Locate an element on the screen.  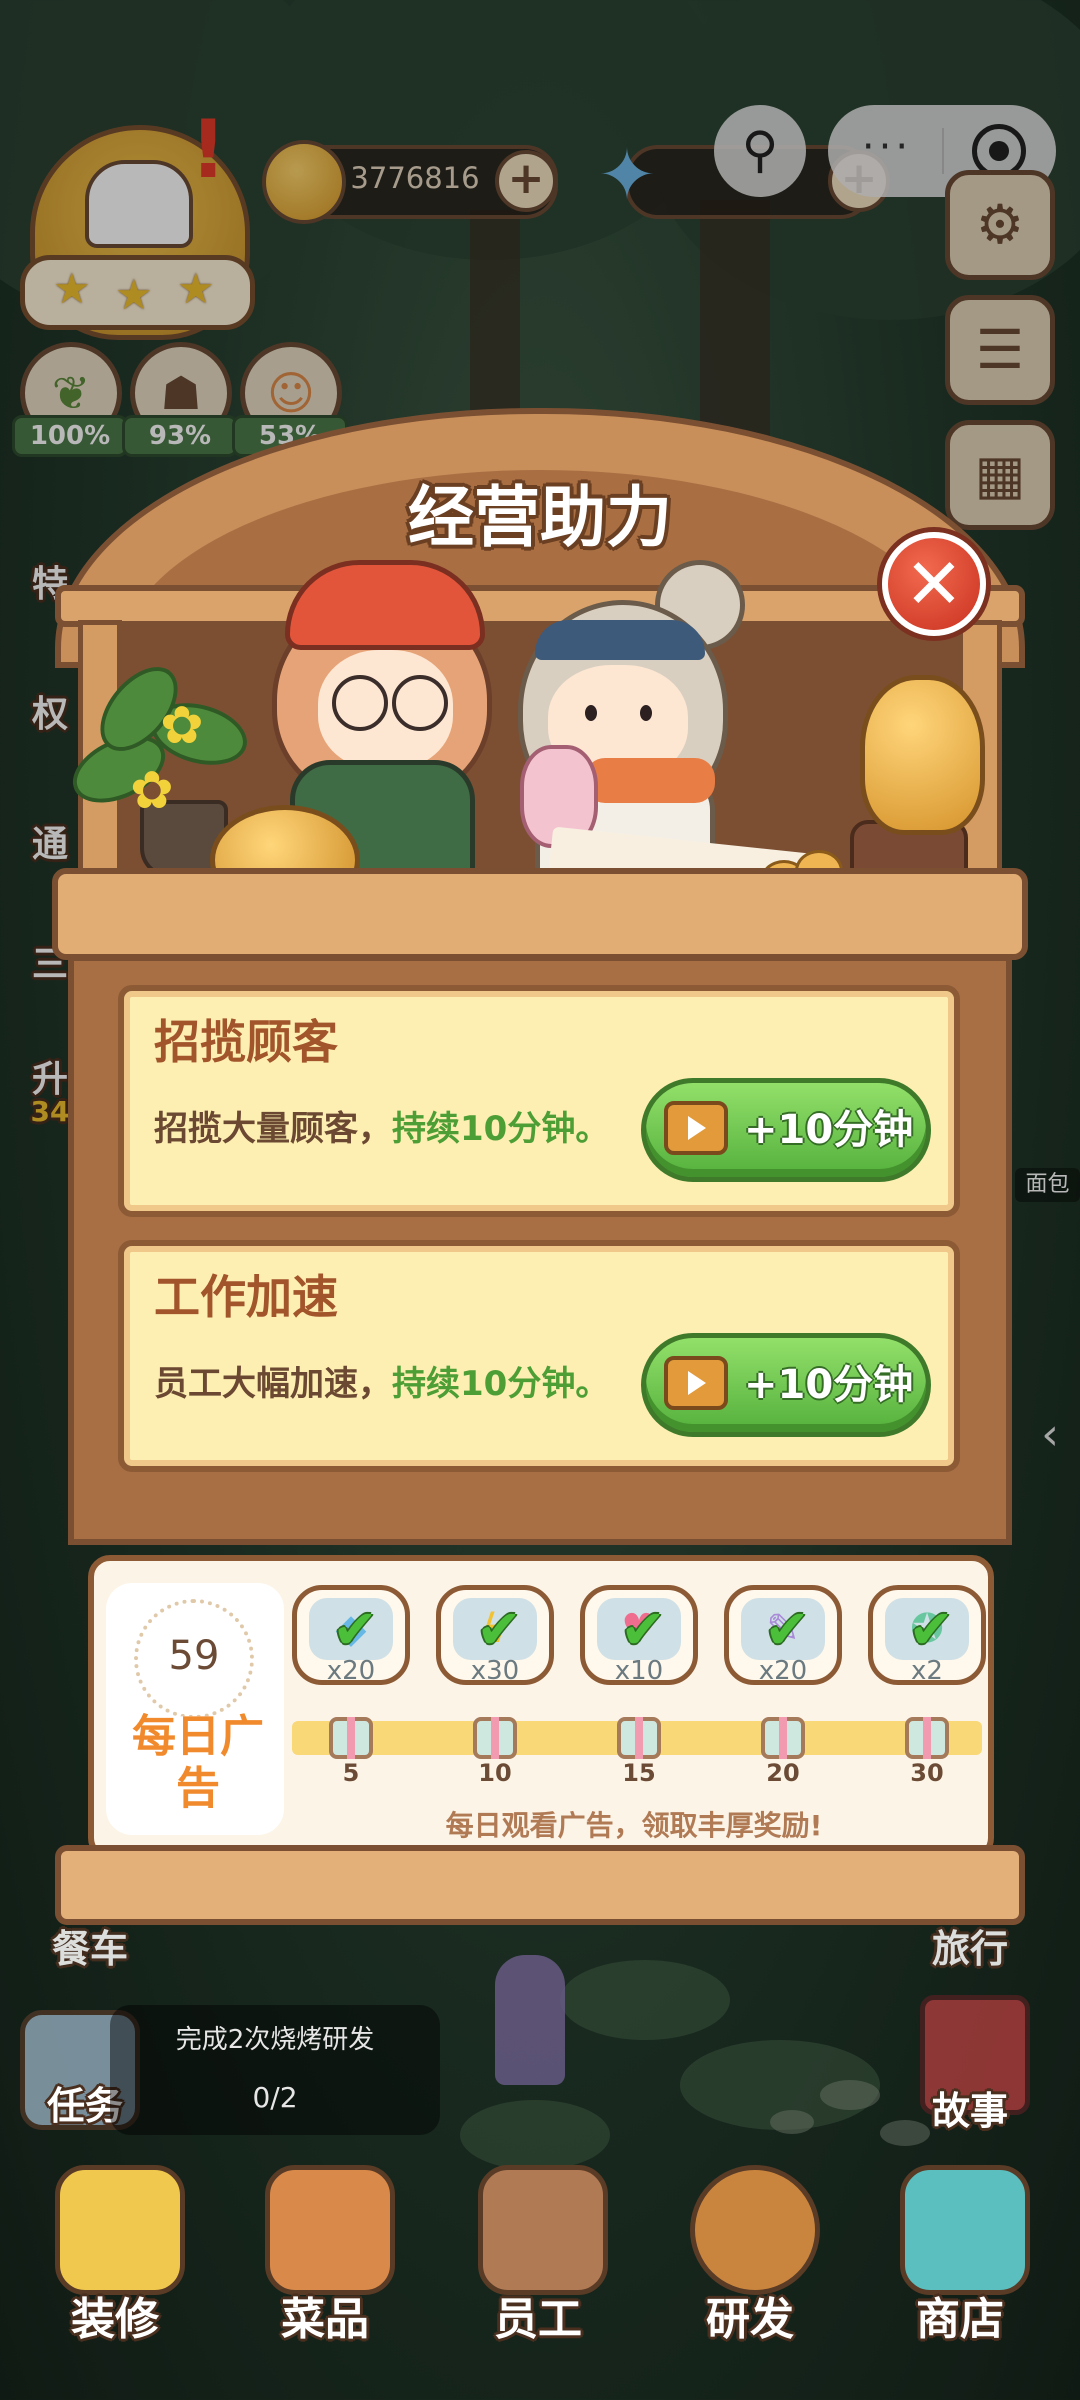
reward-quantity: x10 is located at coordinates (639, 1671).